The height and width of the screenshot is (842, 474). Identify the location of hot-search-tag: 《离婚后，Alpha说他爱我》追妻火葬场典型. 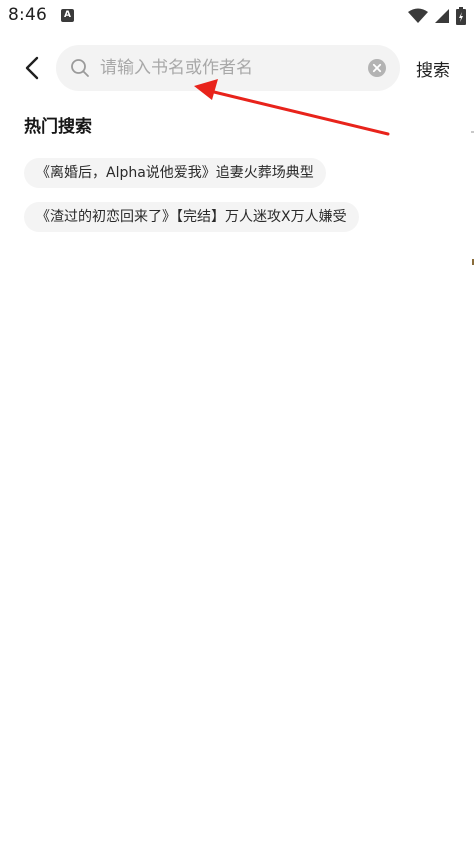
(175, 173).